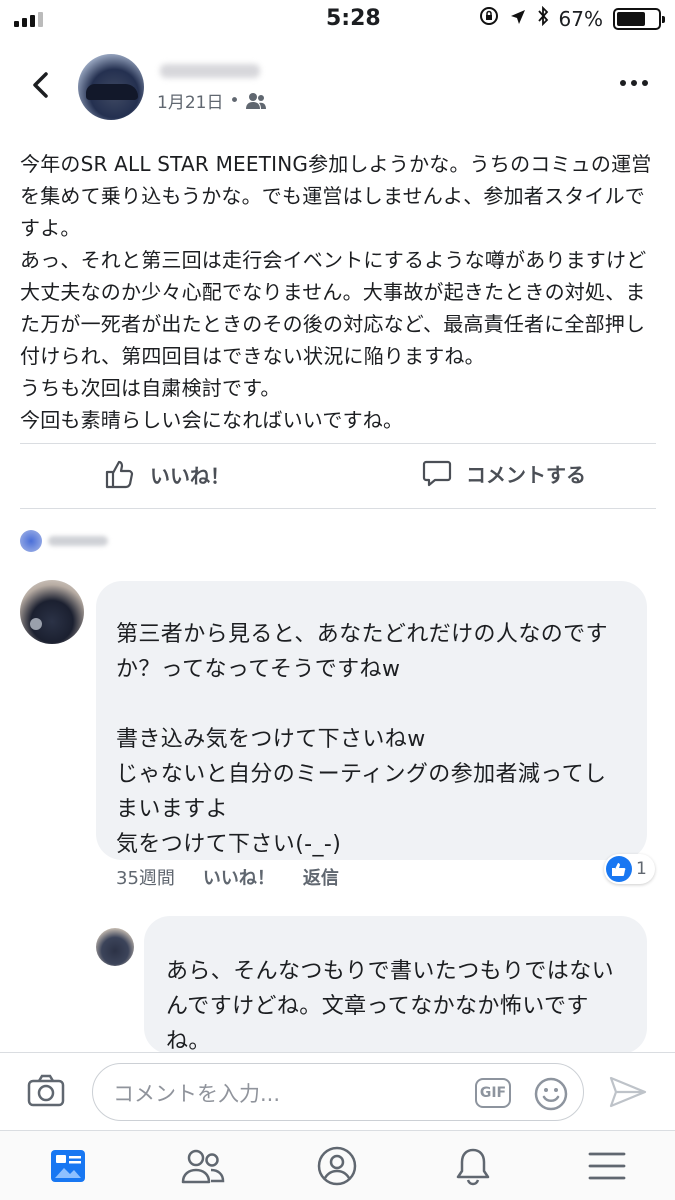 The height and width of the screenshot is (1200, 675). What do you see at coordinates (526, 474) in the screenshot?
I see `comment-label: コメントする` at bounding box center [526, 474].